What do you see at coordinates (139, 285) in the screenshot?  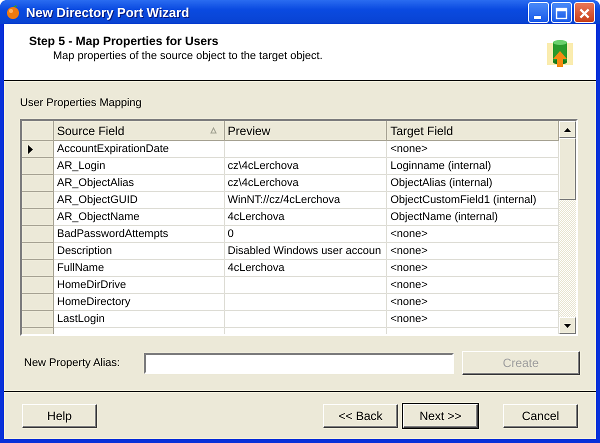 I see `table-cell: HomeDirDrive` at bounding box center [139, 285].